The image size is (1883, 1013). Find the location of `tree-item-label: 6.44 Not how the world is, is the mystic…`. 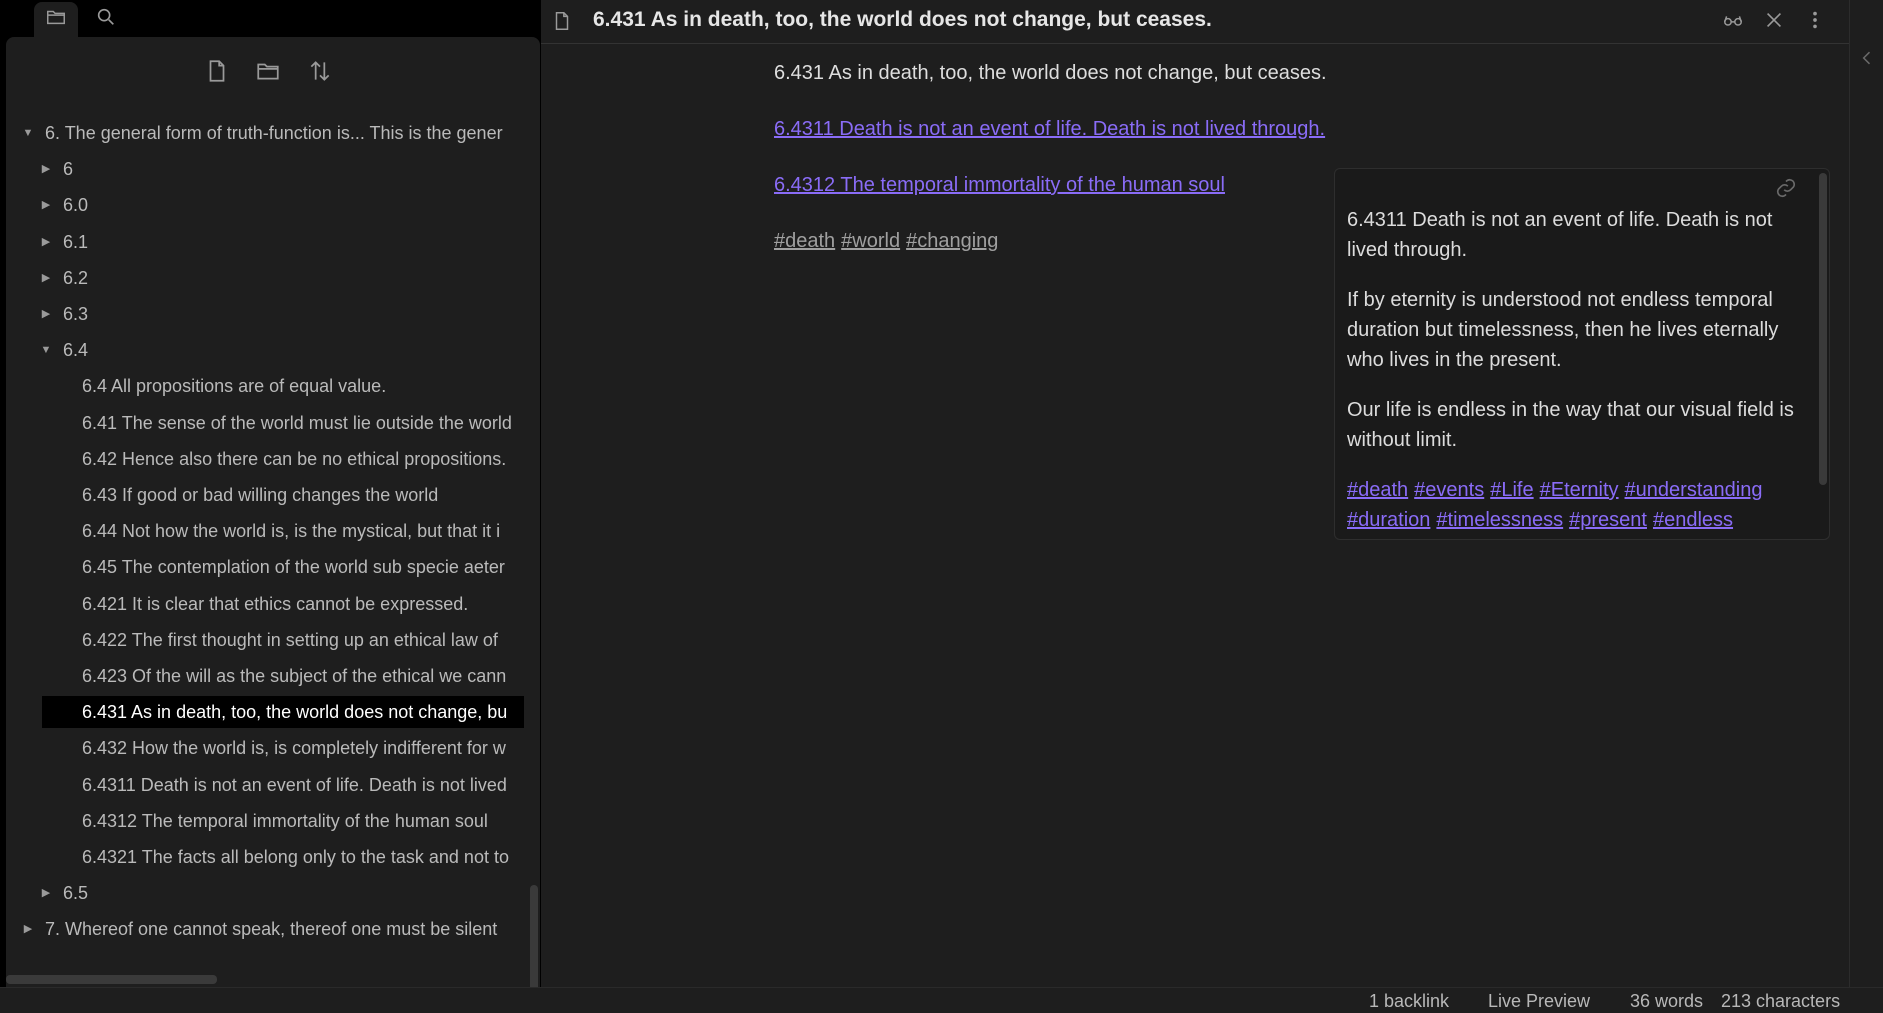

tree-item-label: 6.44 Not how the world is, is the mystic… is located at coordinates (291, 531).